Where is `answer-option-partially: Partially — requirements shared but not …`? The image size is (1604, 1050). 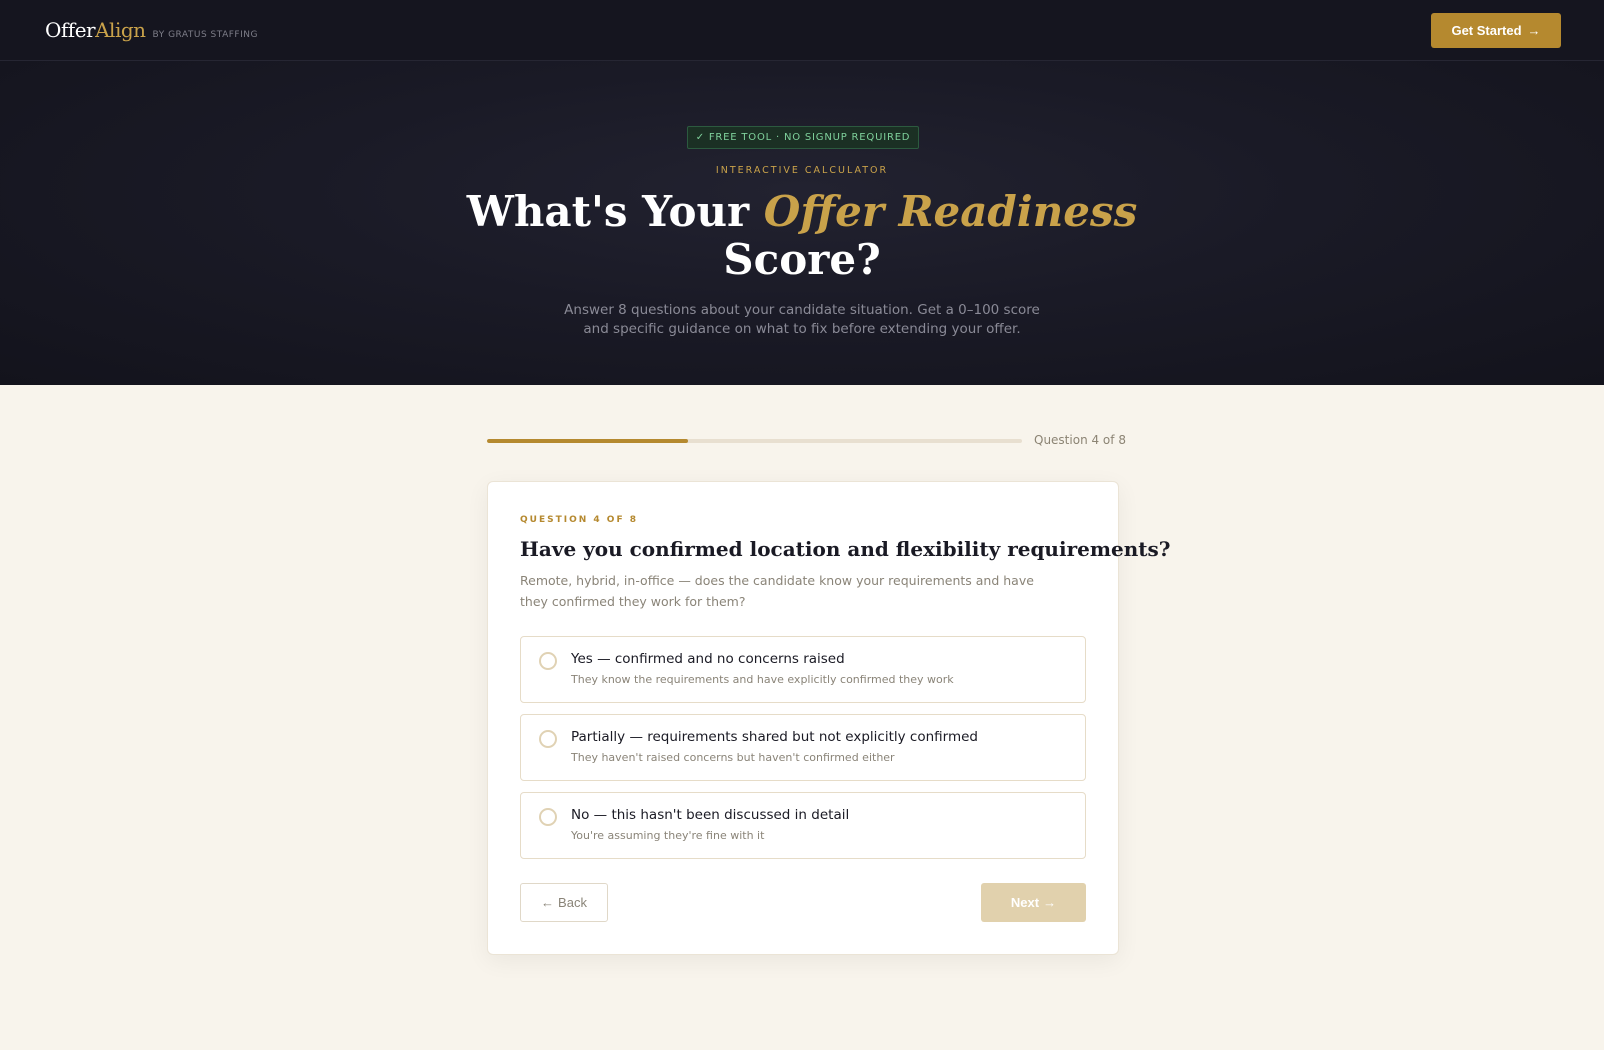 answer-option-partially: Partially — requirements shared but not … is located at coordinates (803, 747).